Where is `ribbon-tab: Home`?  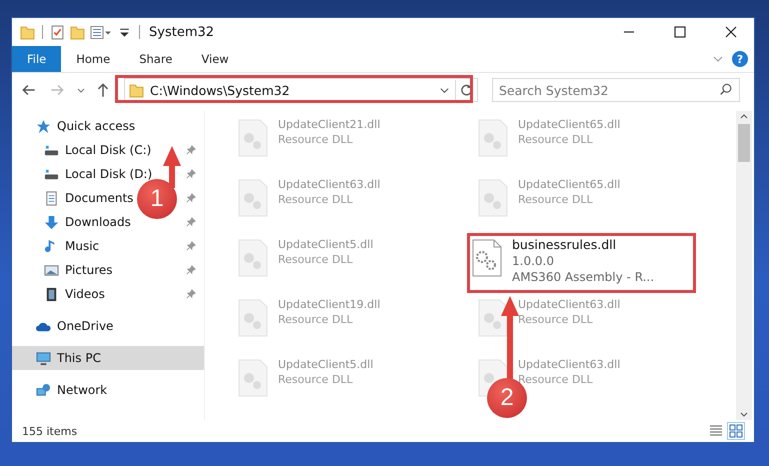 ribbon-tab: Home is located at coordinates (92, 59).